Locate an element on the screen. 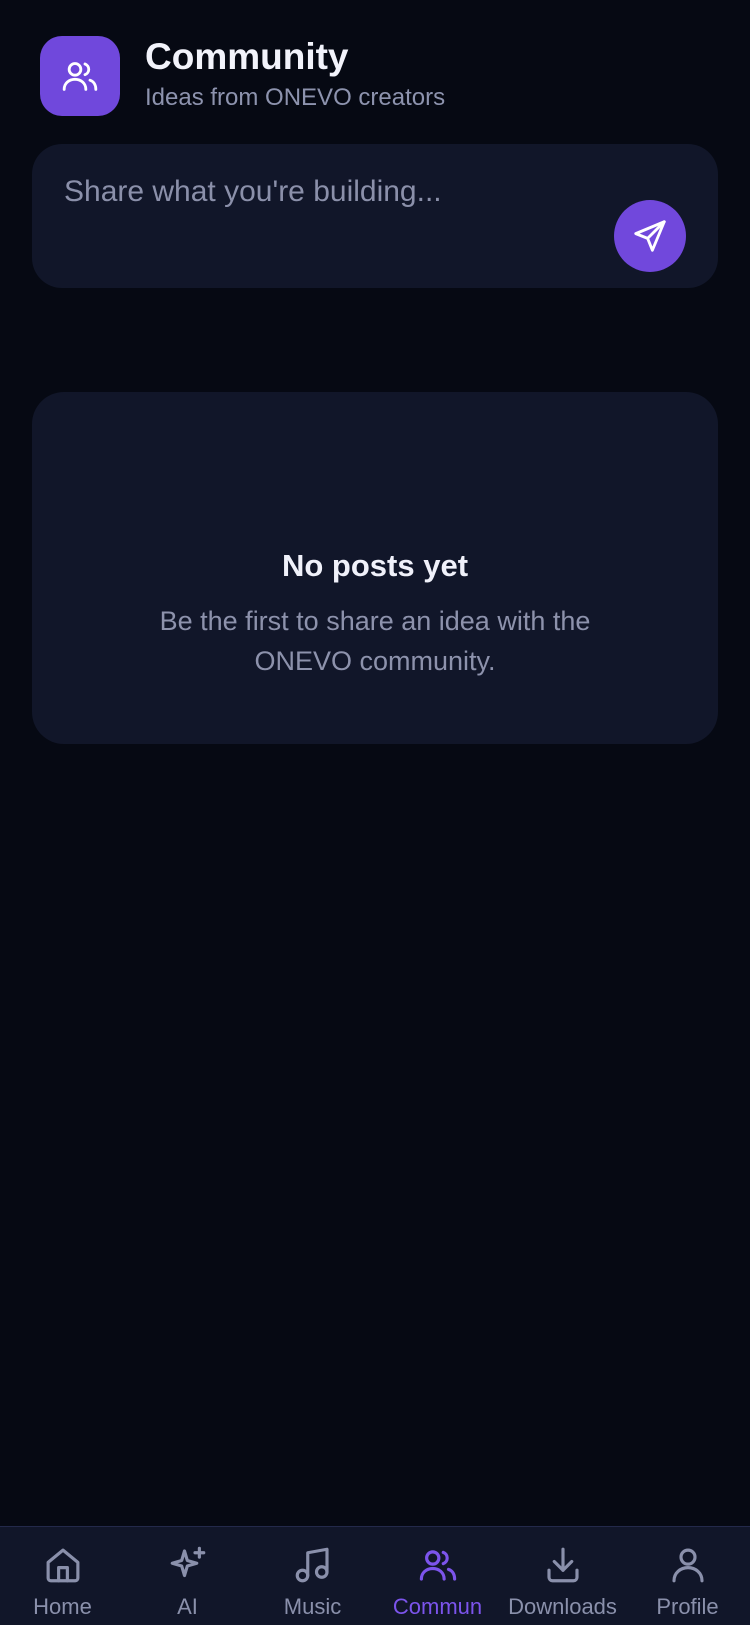 Image resolution: width=750 pixels, height=1625 pixels. empty-state-title: No posts yet is located at coordinates (375, 565).